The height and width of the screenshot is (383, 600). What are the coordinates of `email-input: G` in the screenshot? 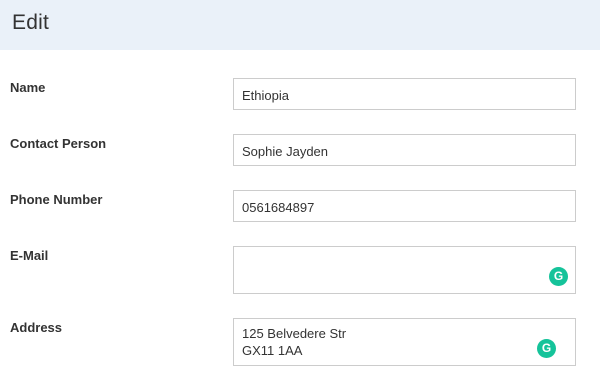 It's located at (404, 270).